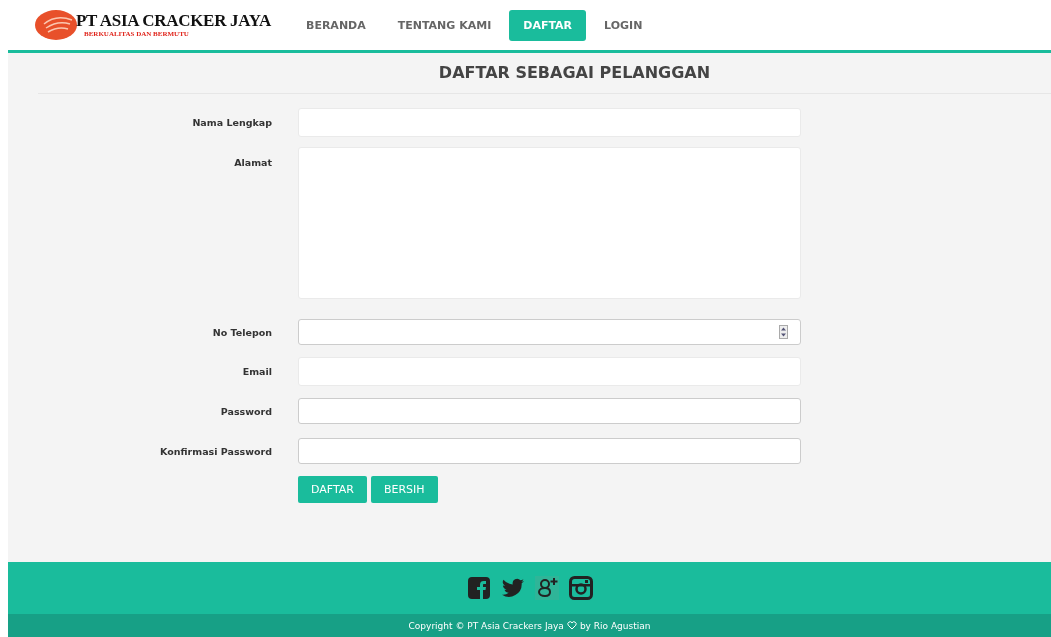  Describe the element at coordinates (231, 122) in the screenshot. I see `field-label: Nama Lengkap` at that location.